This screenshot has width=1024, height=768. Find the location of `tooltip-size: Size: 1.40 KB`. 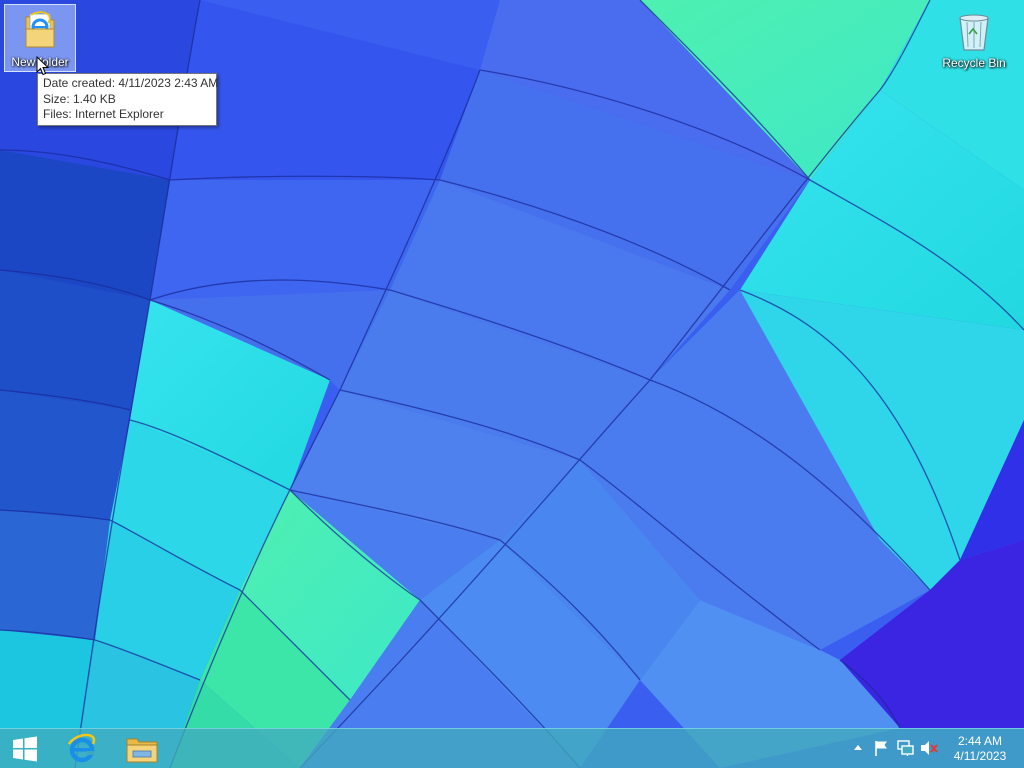

tooltip-size: Size: 1.40 KB is located at coordinates (79, 98).